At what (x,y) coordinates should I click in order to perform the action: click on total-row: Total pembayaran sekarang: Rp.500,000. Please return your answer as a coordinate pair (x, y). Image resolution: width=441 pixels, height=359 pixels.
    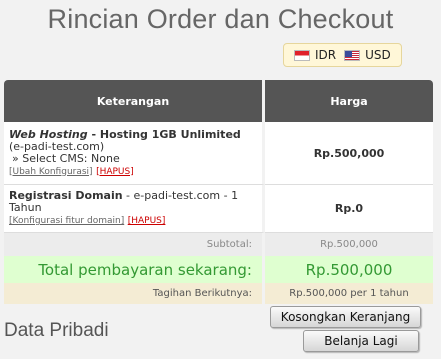
    Looking at the image, I should click on (218, 269).